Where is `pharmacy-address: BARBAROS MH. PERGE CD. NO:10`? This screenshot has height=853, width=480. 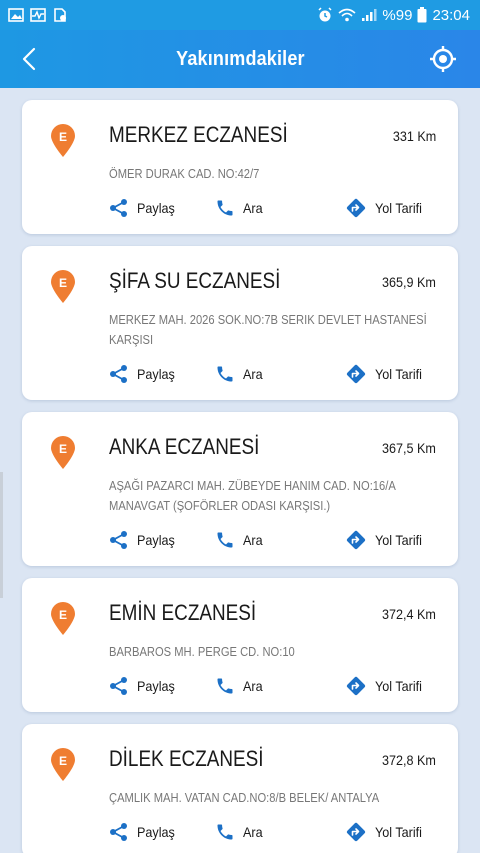 pharmacy-address: BARBAROS MH. PERGE CD. NO:10 is located at coordinates (202, 651).